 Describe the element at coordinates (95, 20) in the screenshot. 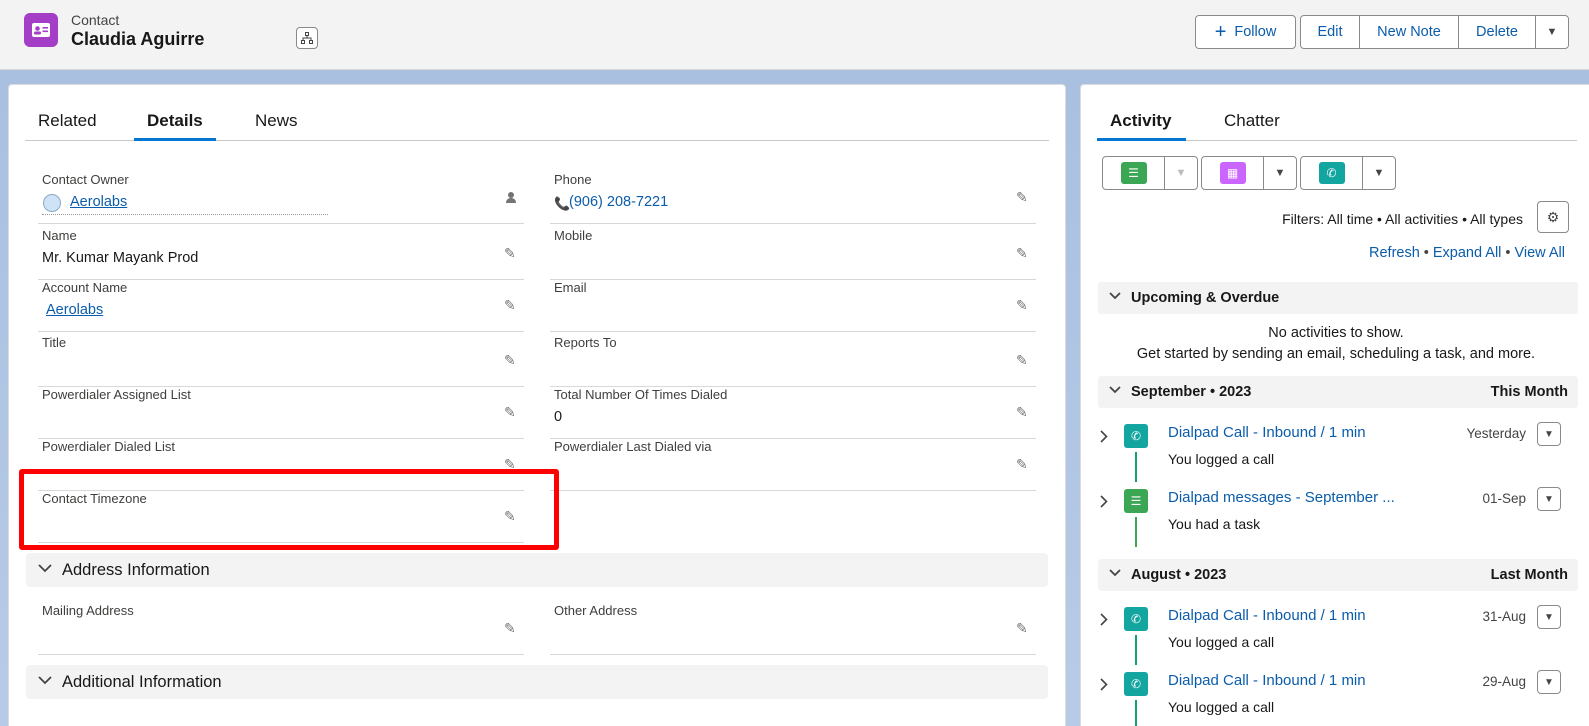

I see `object-type-label: Contact` at that location.